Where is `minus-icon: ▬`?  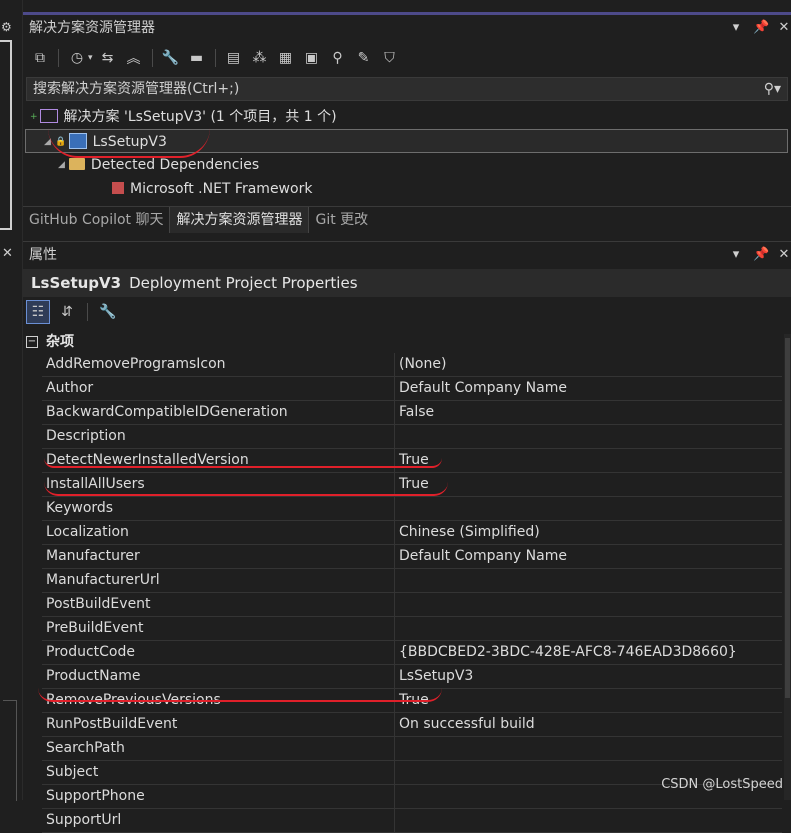
minus-icon: ▬ is located at coordinates (197, 58).